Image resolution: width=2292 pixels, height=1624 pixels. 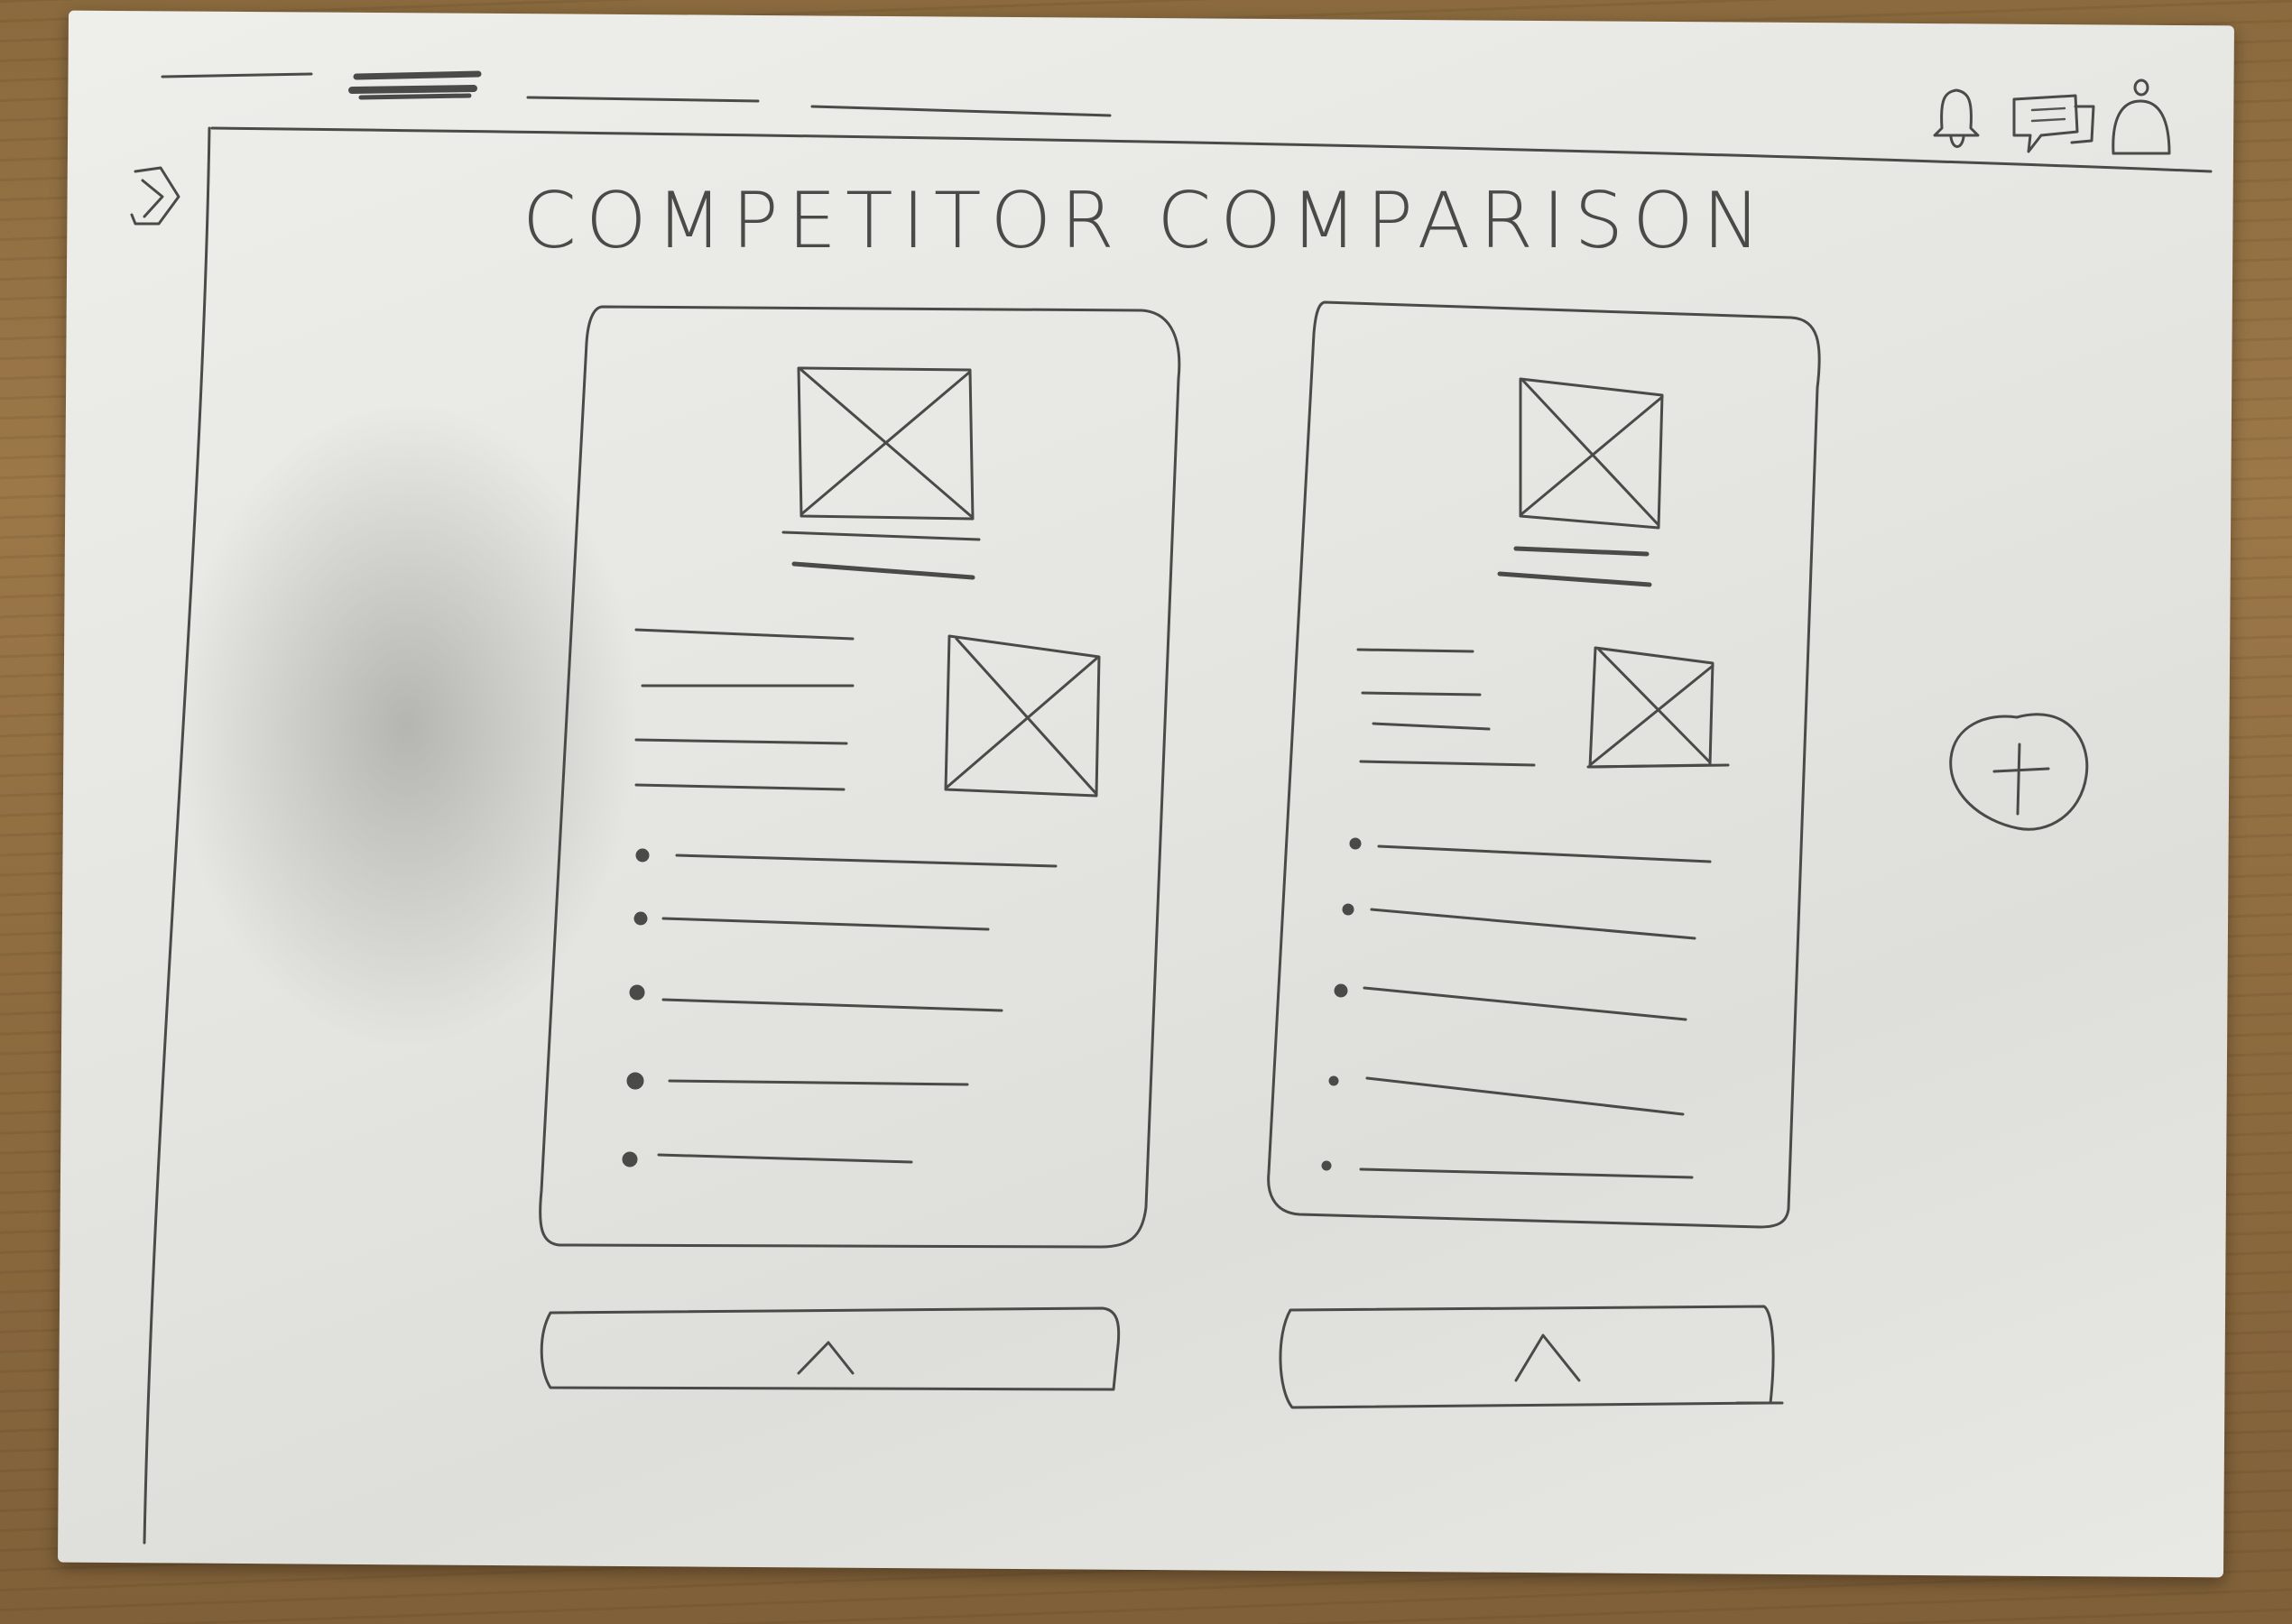 I want to click on chat-icon, so click(x=2053, y=124).